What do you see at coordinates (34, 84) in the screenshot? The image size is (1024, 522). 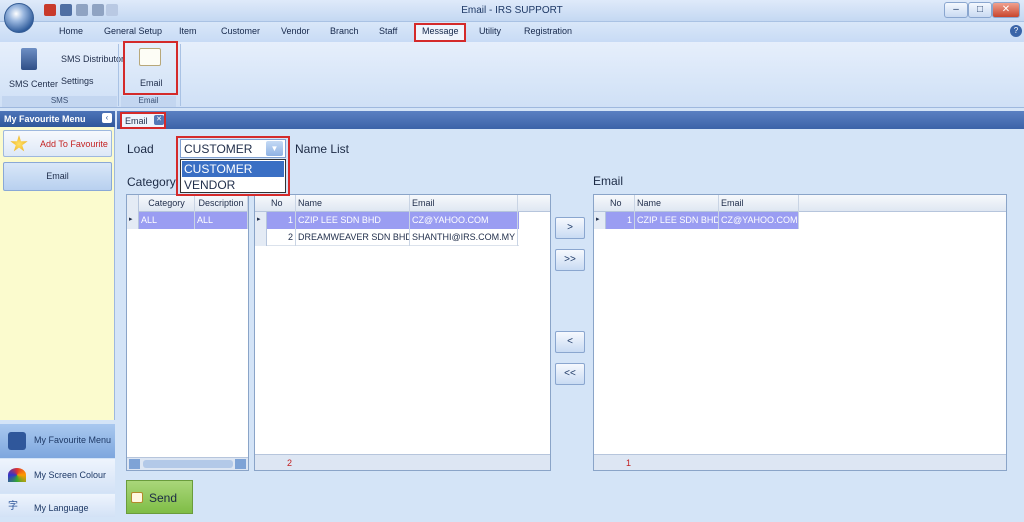 I see `sms-center-label: SMS Center` at bounding box center [34, 84].